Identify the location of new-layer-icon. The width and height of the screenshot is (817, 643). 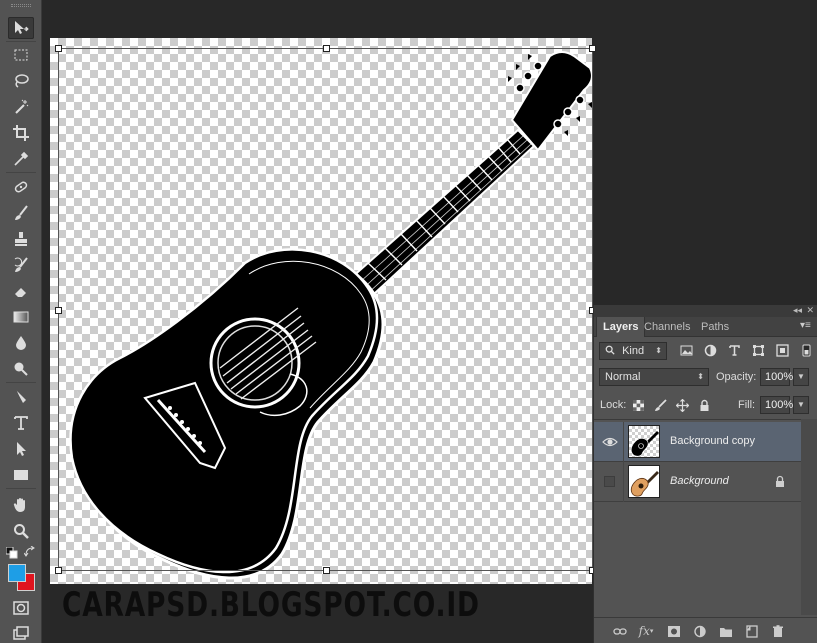
(752, 631).